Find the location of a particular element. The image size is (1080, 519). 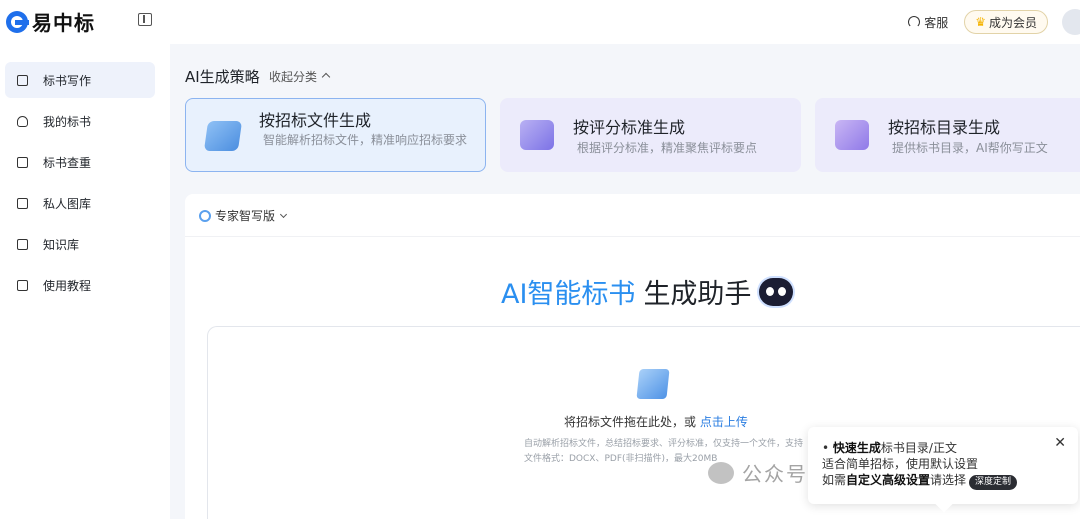

customer-service-button: 客服 is located at coordinates (928, 22).